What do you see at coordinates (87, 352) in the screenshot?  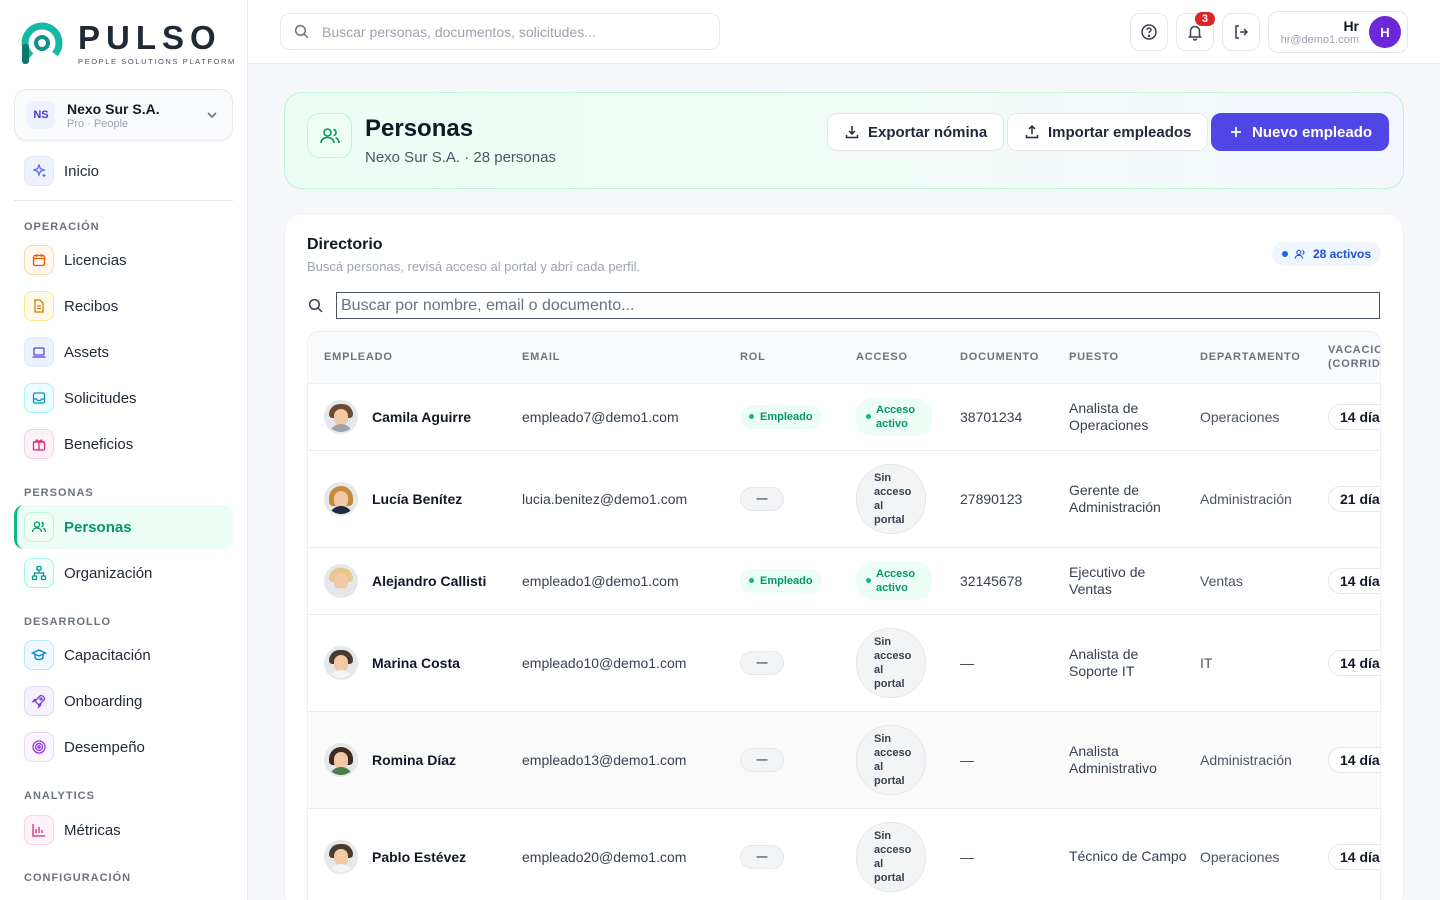 I see `sidebar-item-label: Assets` at bounding box center [87, 352].